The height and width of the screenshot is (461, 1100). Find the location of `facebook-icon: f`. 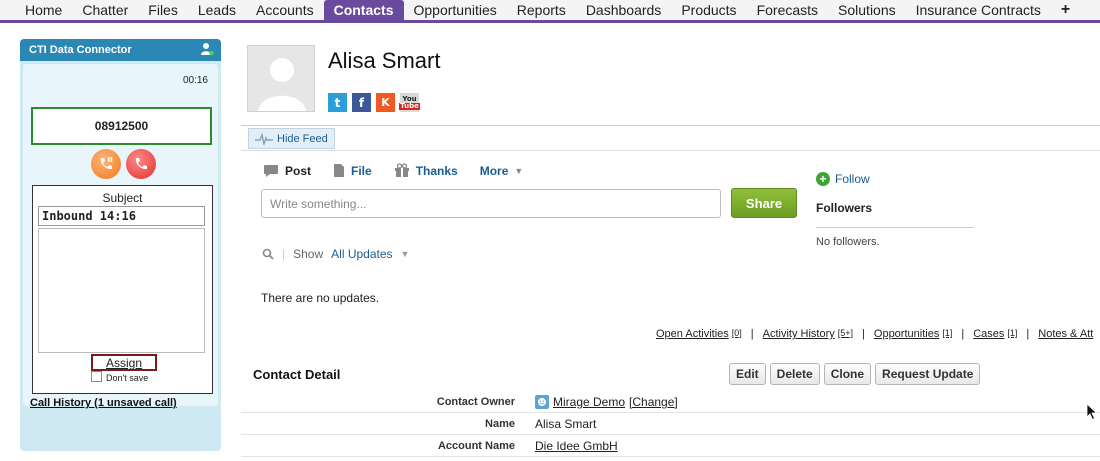

facebook-icon: f is located at coordinates (361, 102).